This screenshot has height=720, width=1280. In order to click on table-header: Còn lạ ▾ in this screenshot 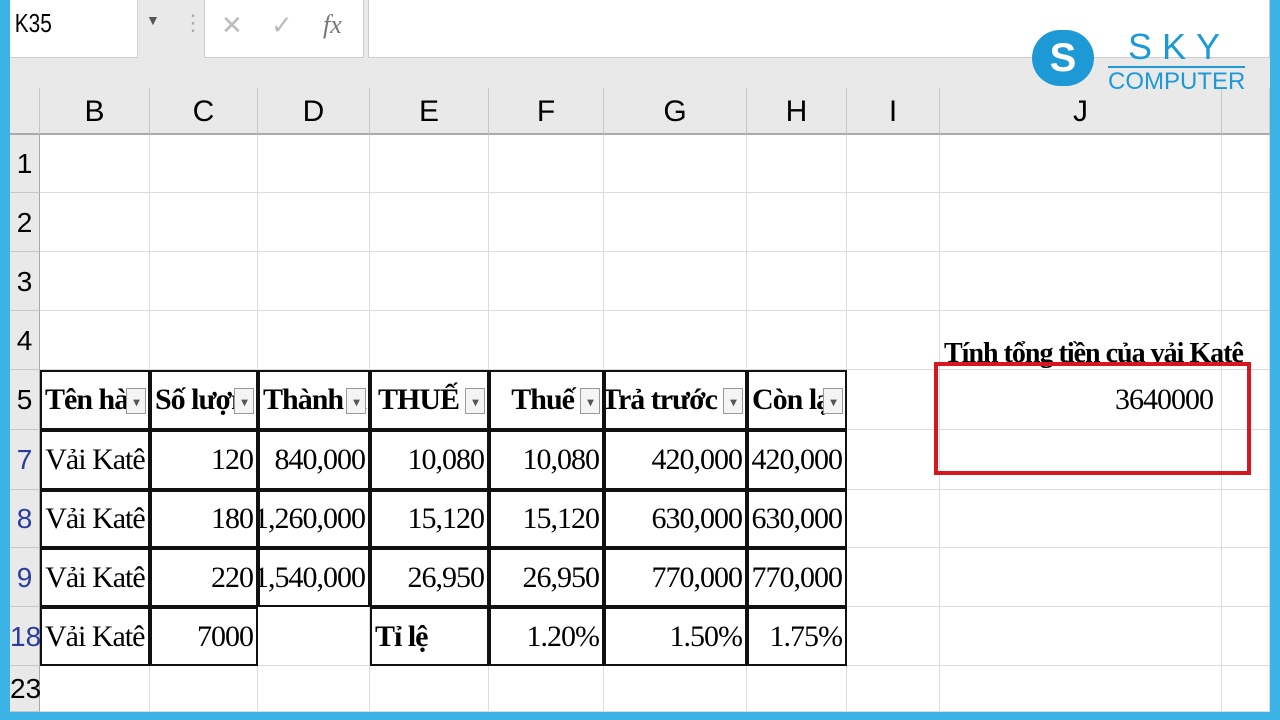, I will do `click(797, 400)`.